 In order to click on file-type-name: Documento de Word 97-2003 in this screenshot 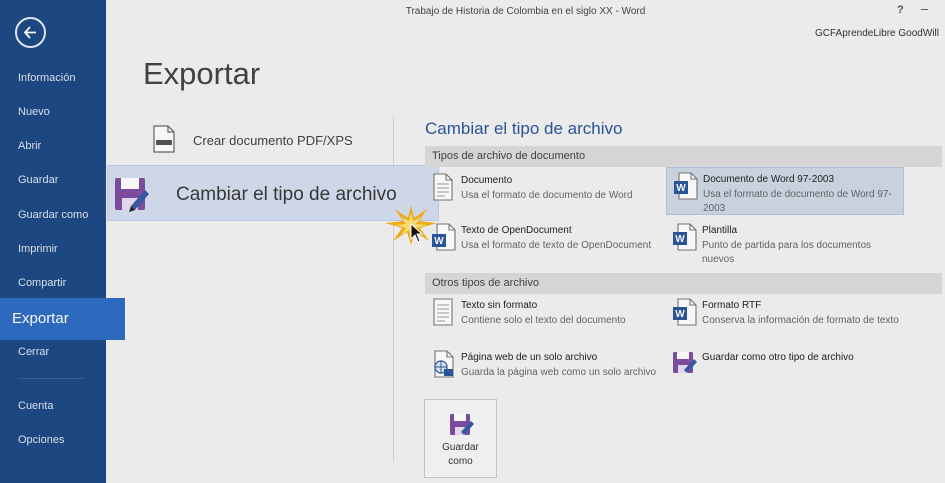, I will do `click(769, 179)`.